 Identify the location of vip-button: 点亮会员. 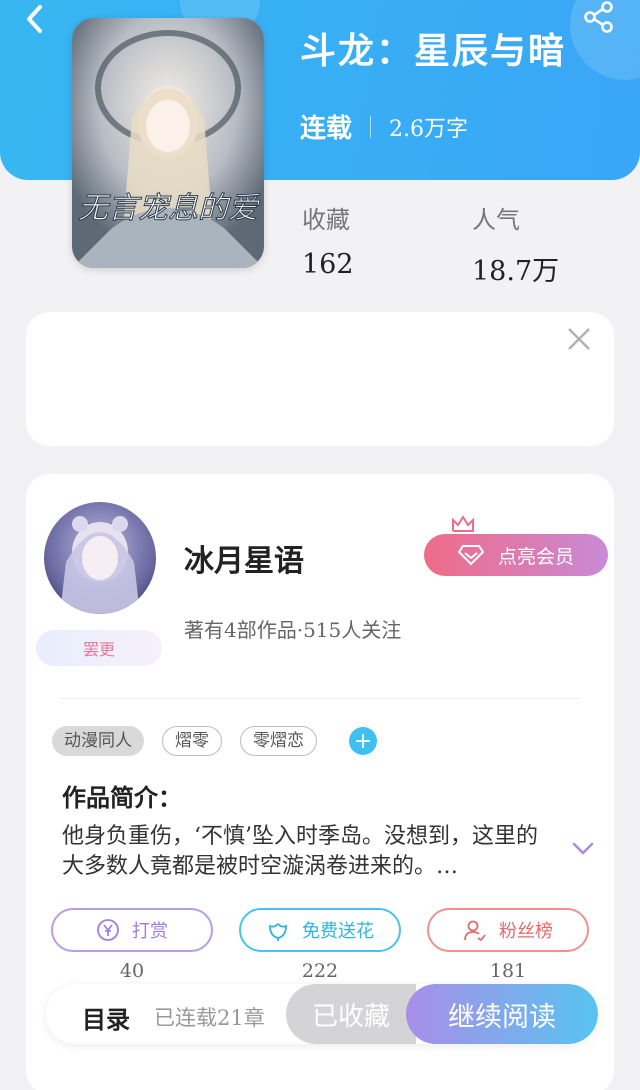
(516, 555).